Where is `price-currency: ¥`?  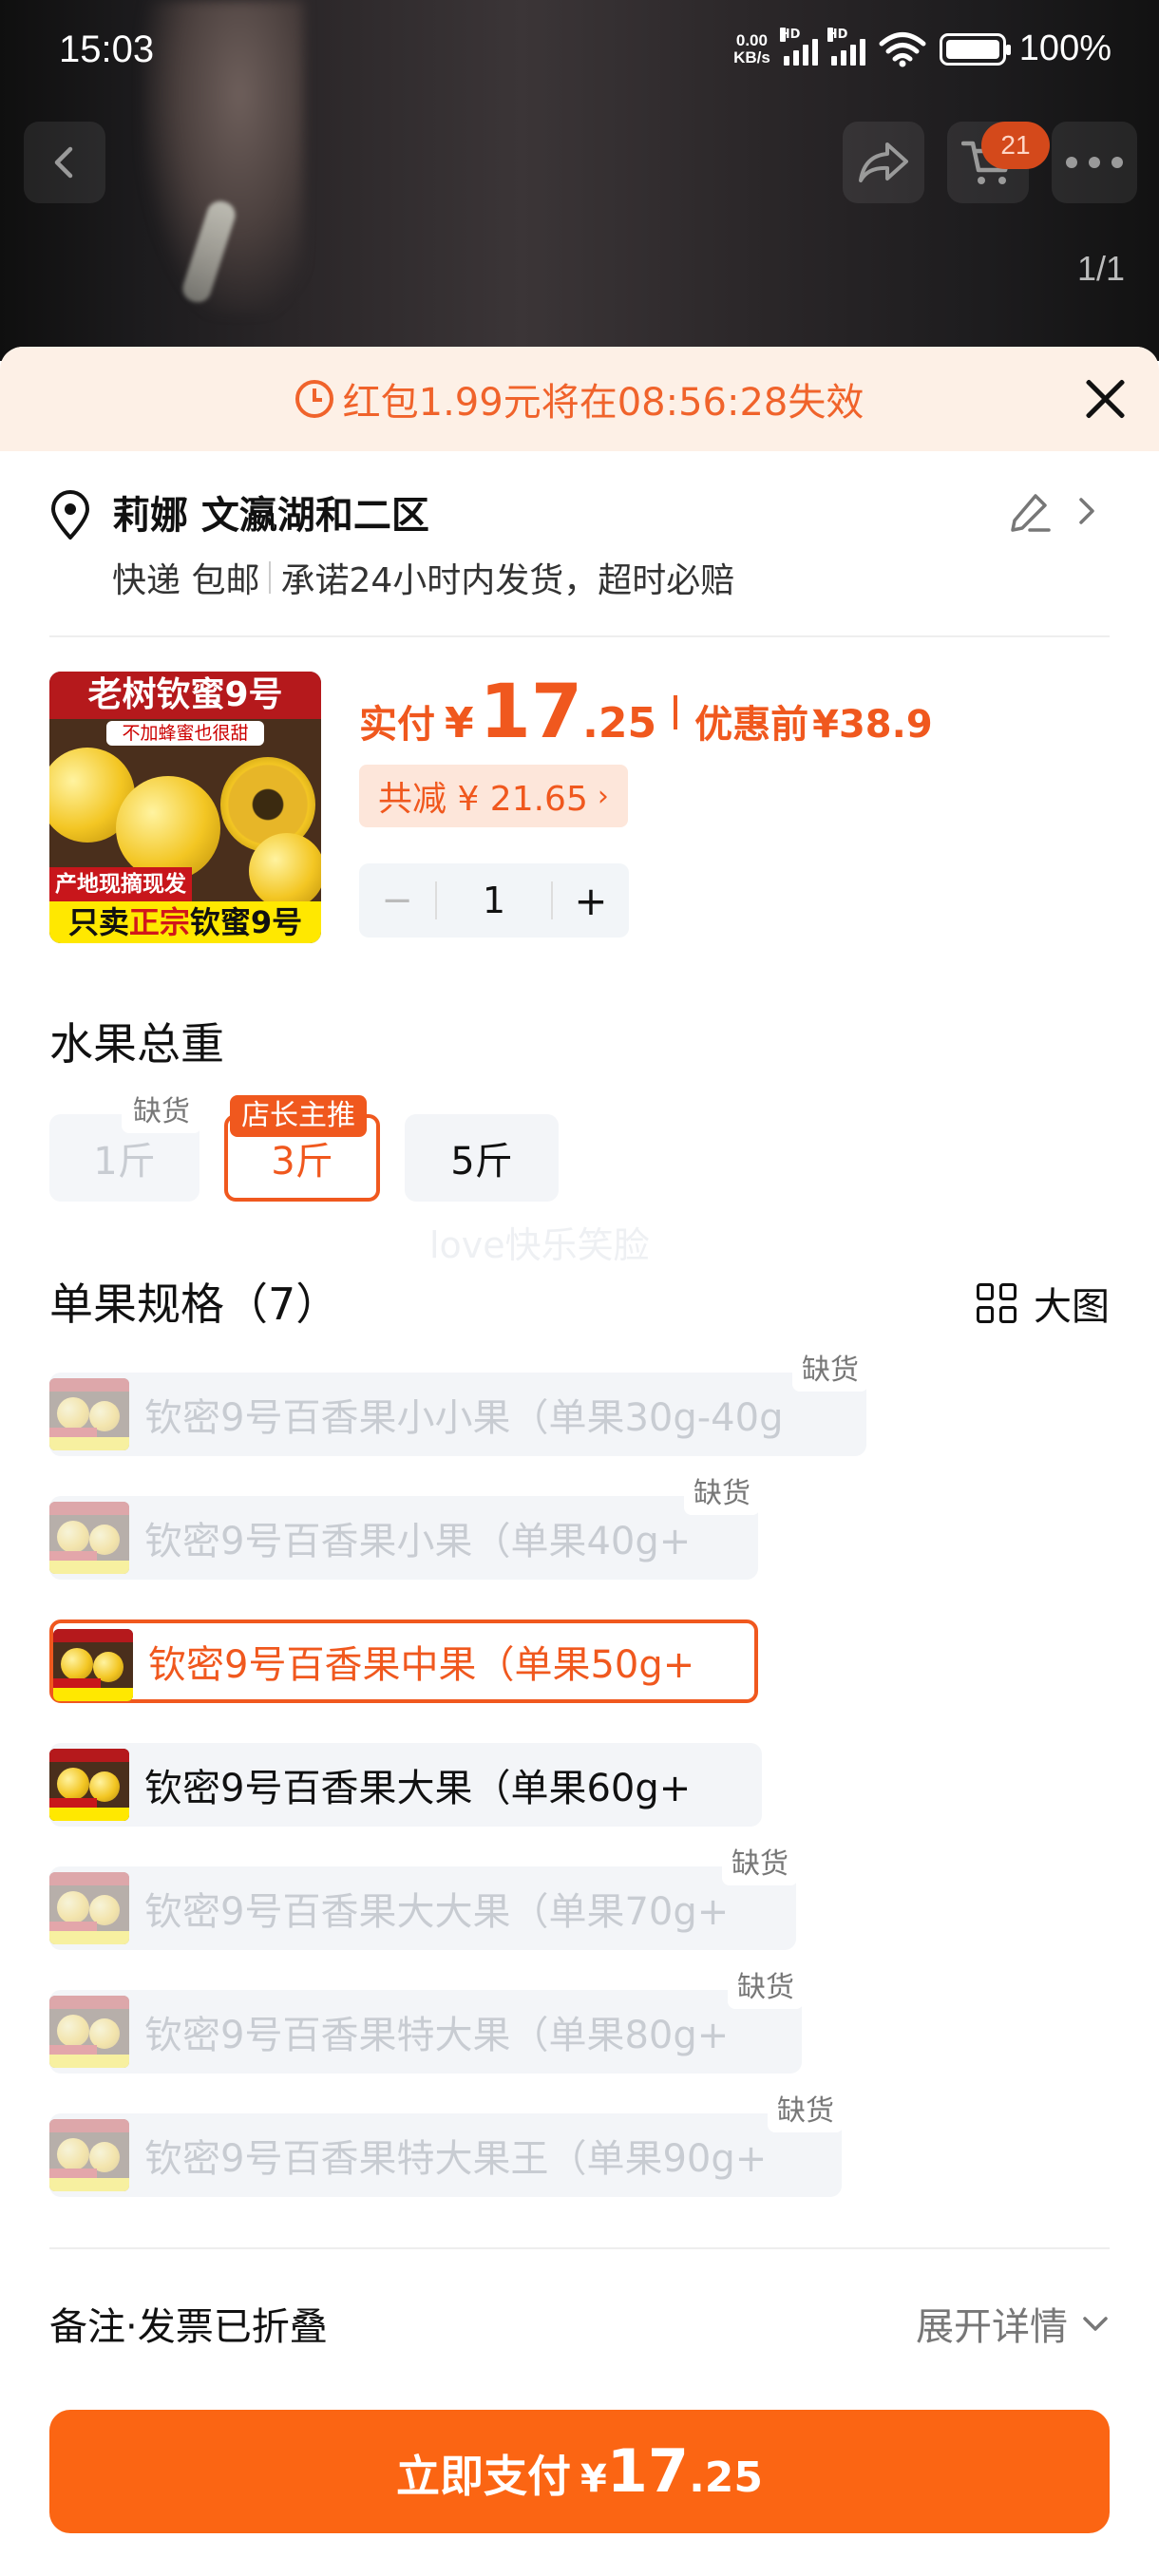
price-currency: ¥ is located at coordinates (459, 723).